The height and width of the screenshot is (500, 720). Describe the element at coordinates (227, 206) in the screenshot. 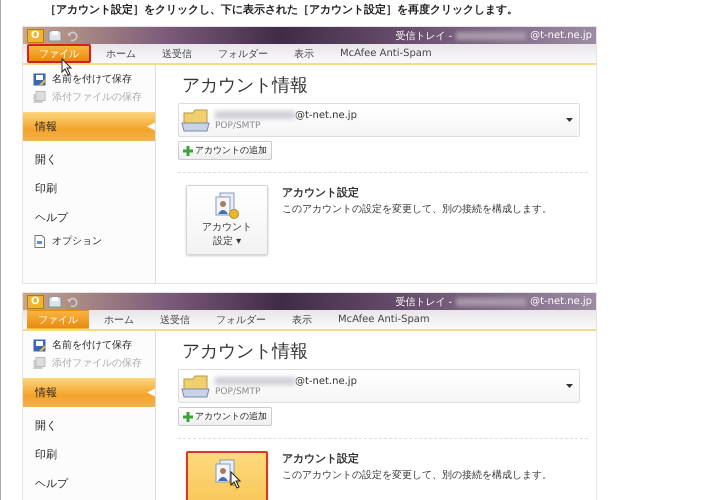

I see `account-settings-icon` at that location.